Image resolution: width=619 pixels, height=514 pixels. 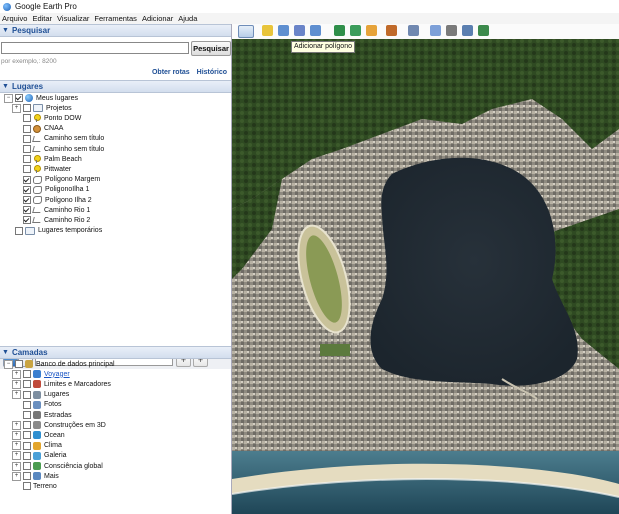 What do you see at coordinates (34, 486) in the screenshot?
I see `layer-item-row: Terreno` at bounding box center [34, 486].